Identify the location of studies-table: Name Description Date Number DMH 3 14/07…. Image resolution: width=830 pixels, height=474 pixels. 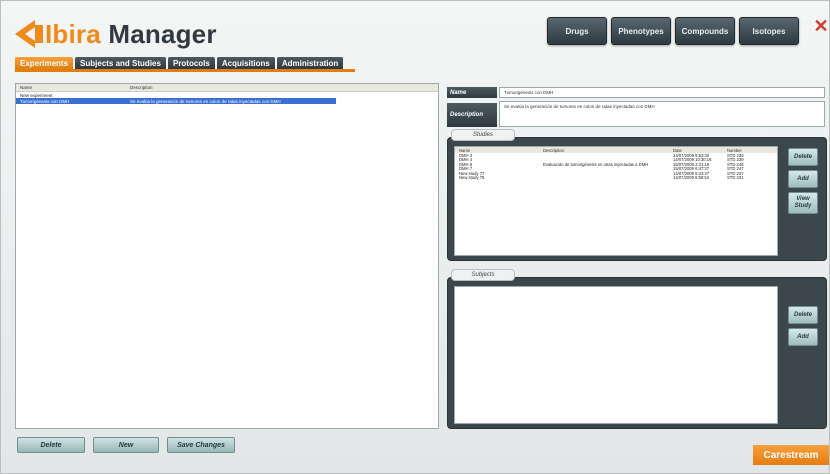
(616, 201).